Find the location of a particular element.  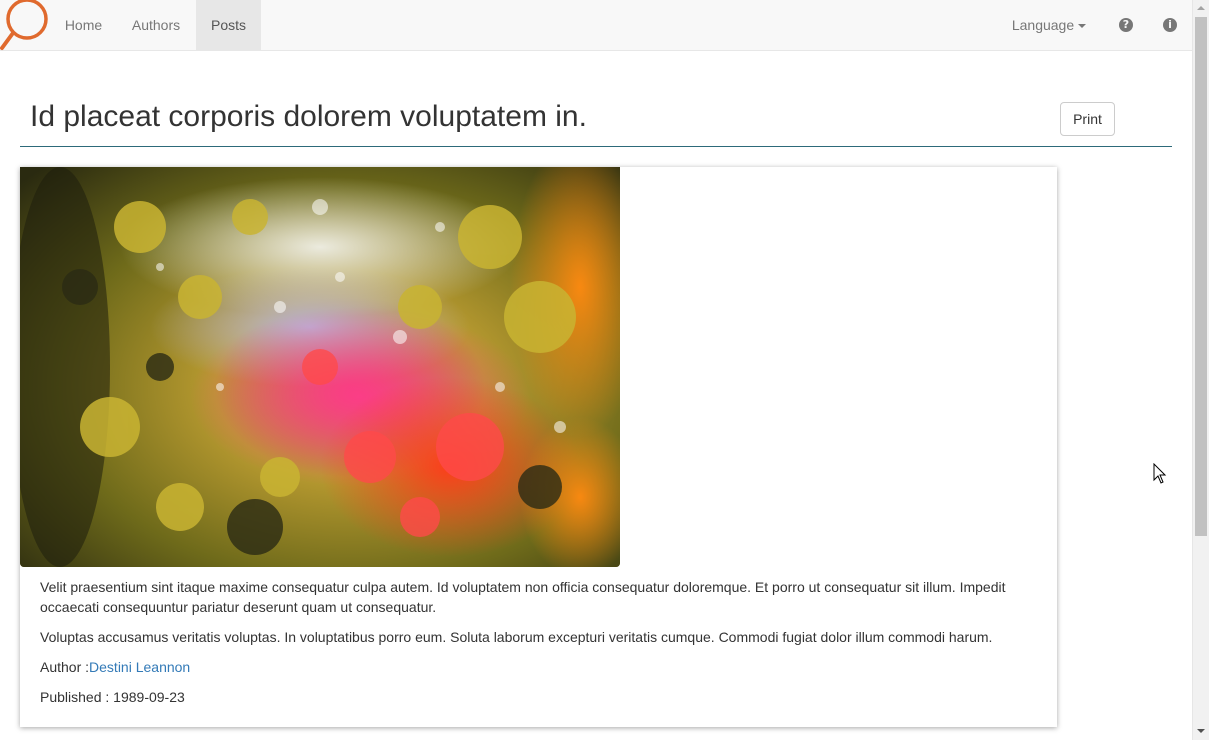

print-button: Print is located at coordinates (1087, 119).